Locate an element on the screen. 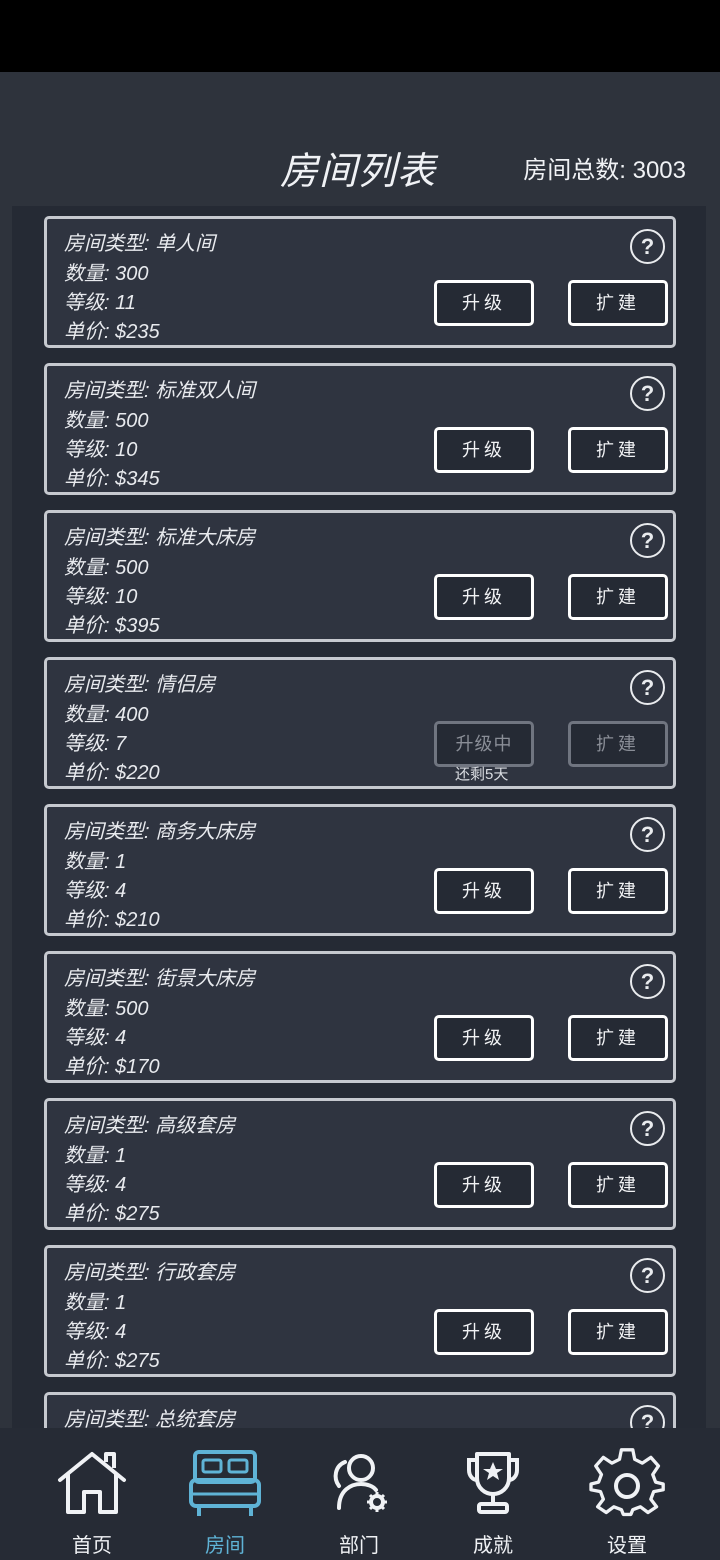 The height and width of the screenshot is (1560, 720). nav-department: 部门 is located at coordinates (359, 1497).